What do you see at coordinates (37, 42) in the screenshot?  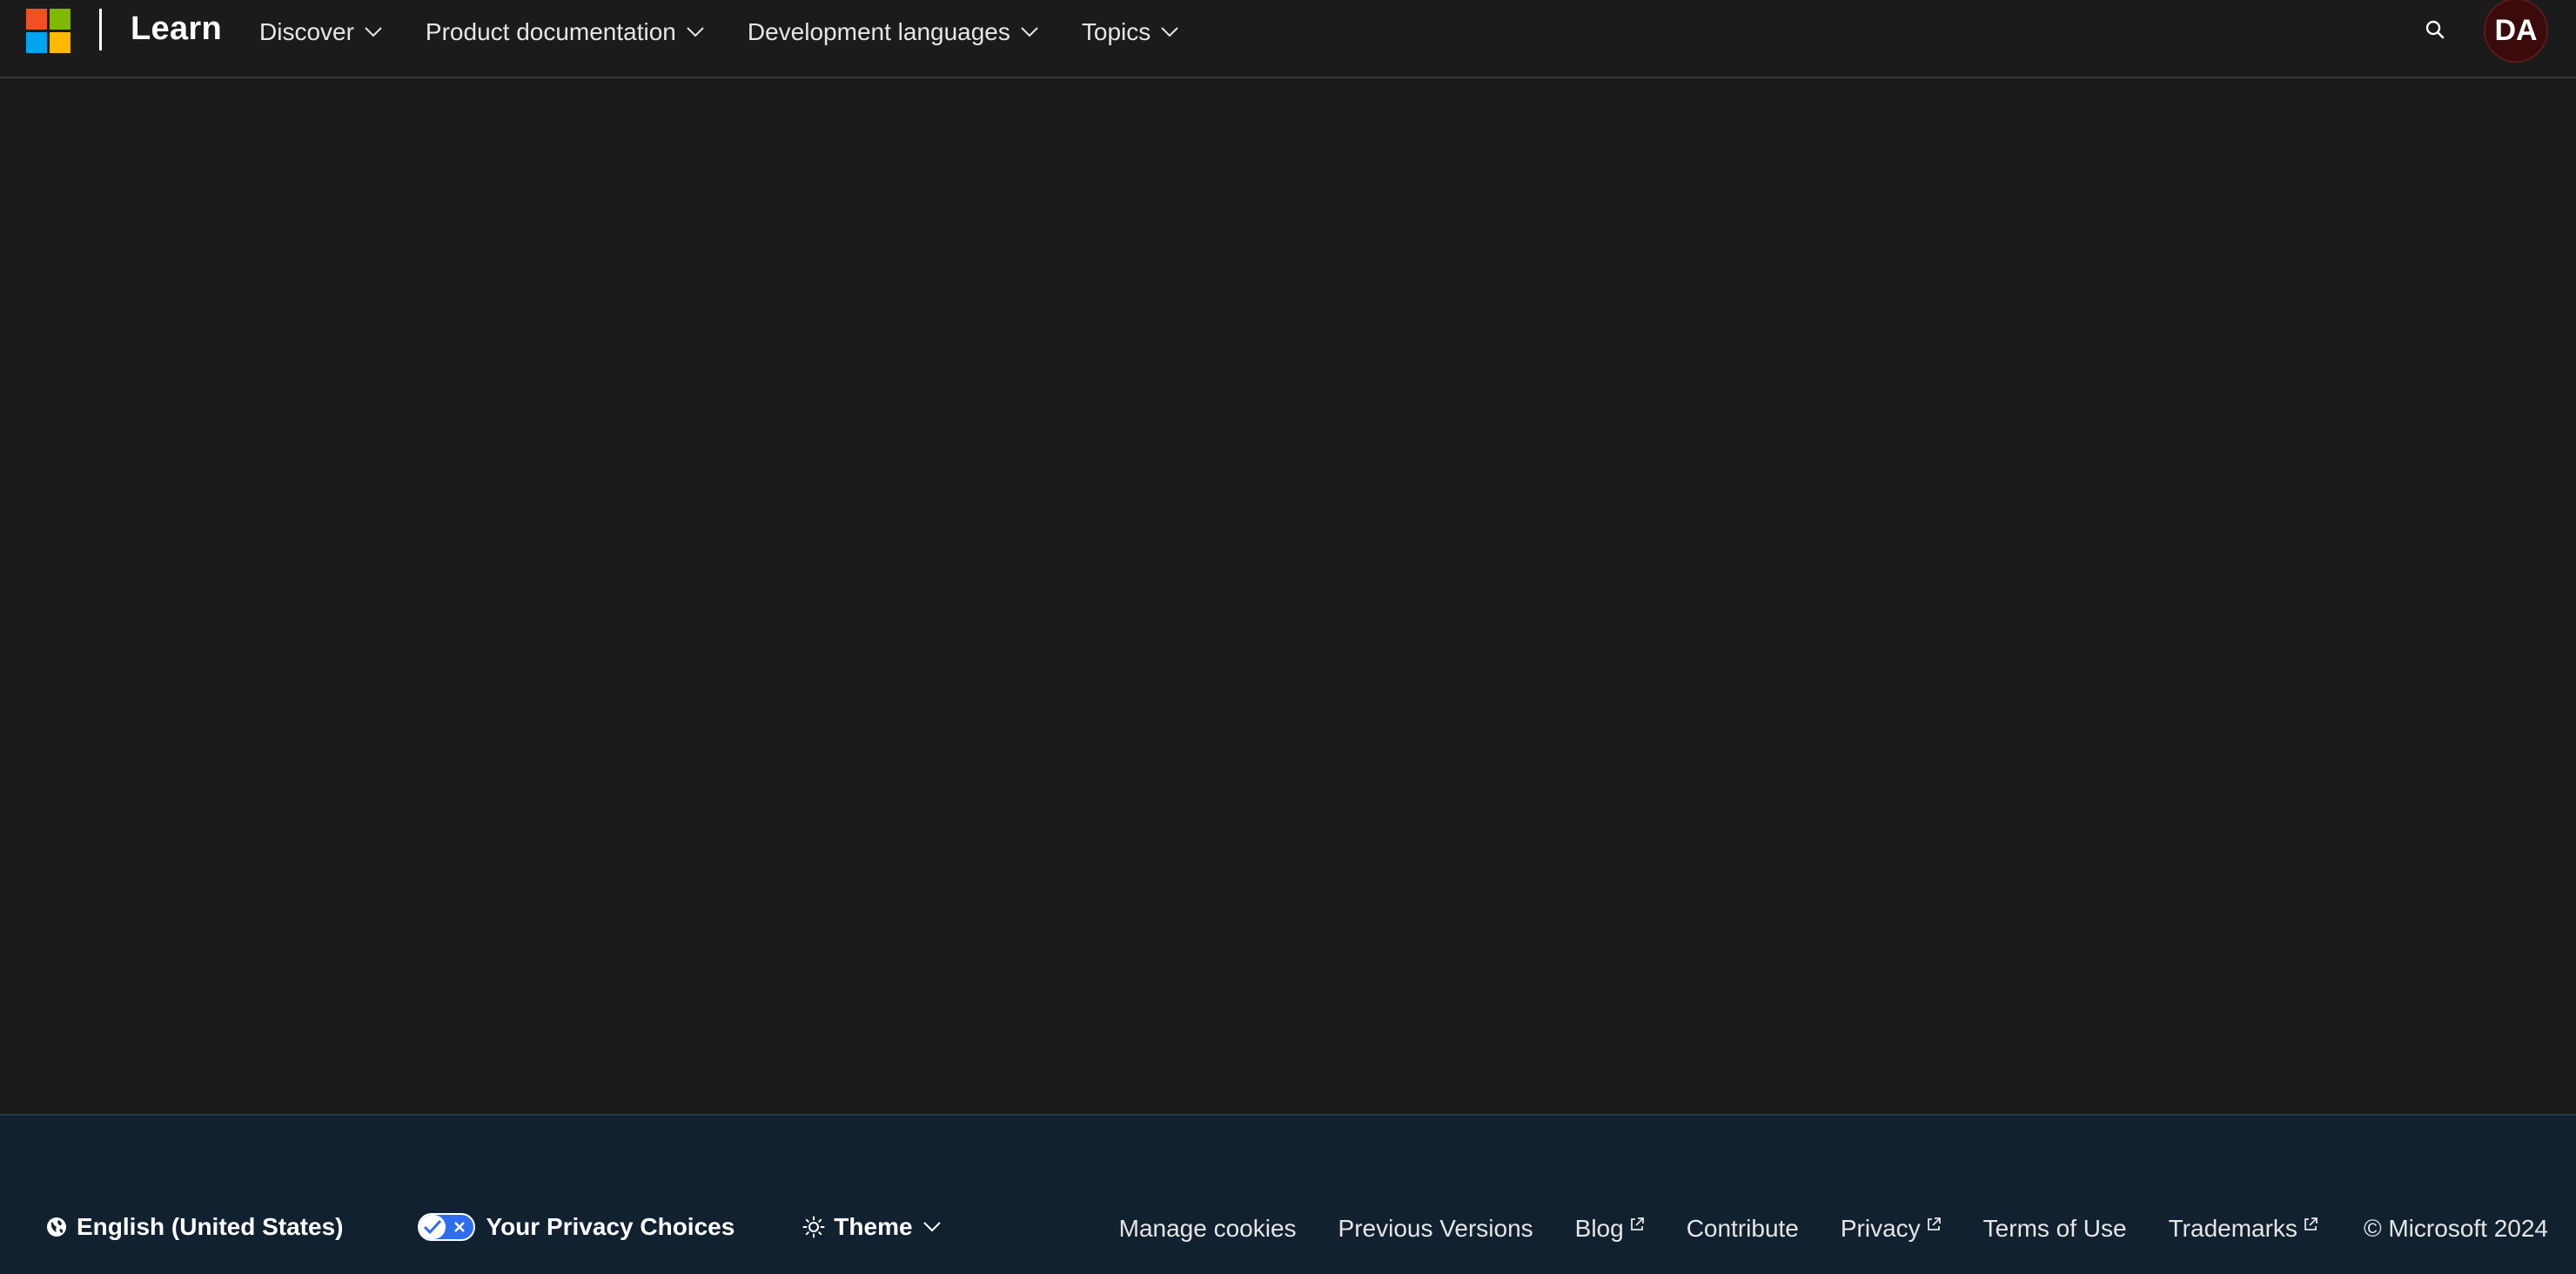 I see `logo-blue-square` at bounding box center [37, 42].